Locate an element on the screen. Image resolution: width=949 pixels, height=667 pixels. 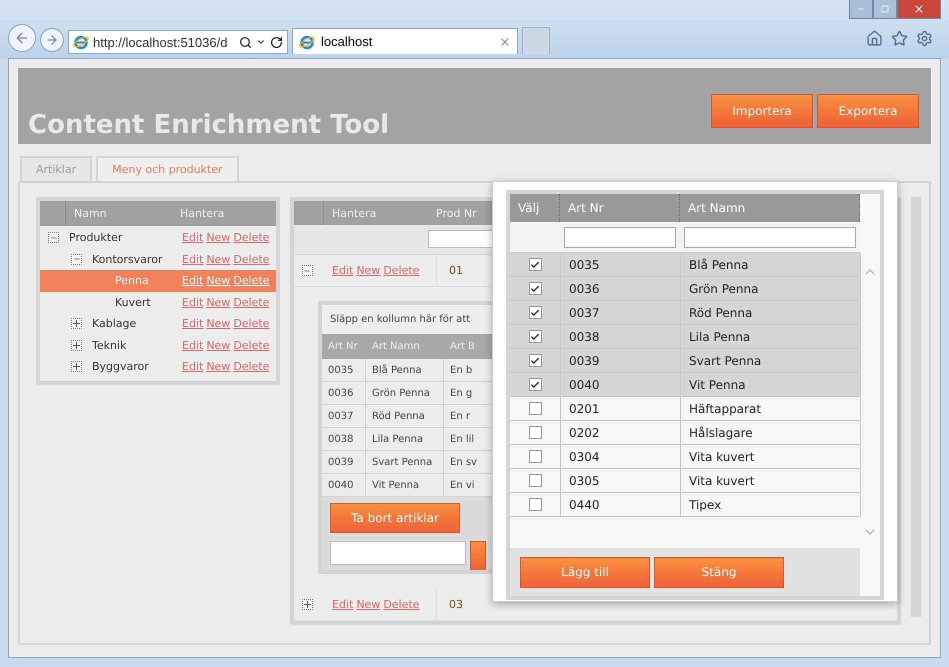
input-field is located at coordinates (398, 553).